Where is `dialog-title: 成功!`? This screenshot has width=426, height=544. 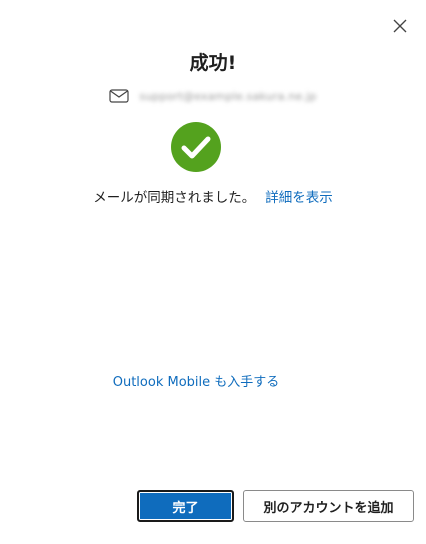
dialog-title: 成功! is located at coordinates (213, 63).